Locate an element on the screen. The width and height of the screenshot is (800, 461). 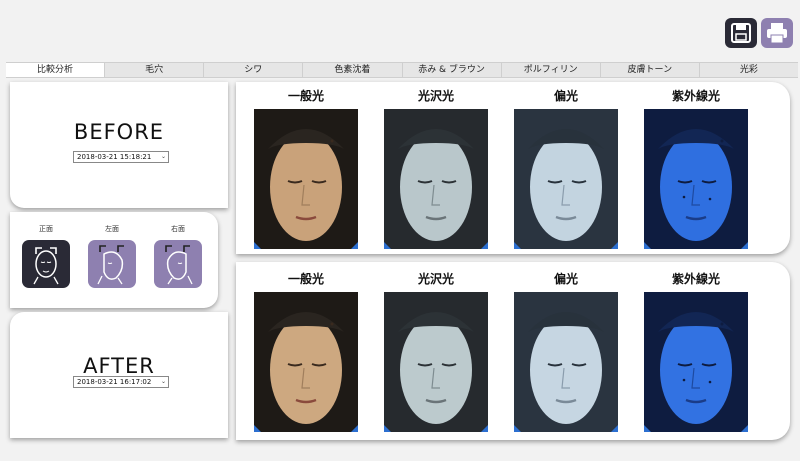
floppy-disk-icon is located at coordinates (741, 33).